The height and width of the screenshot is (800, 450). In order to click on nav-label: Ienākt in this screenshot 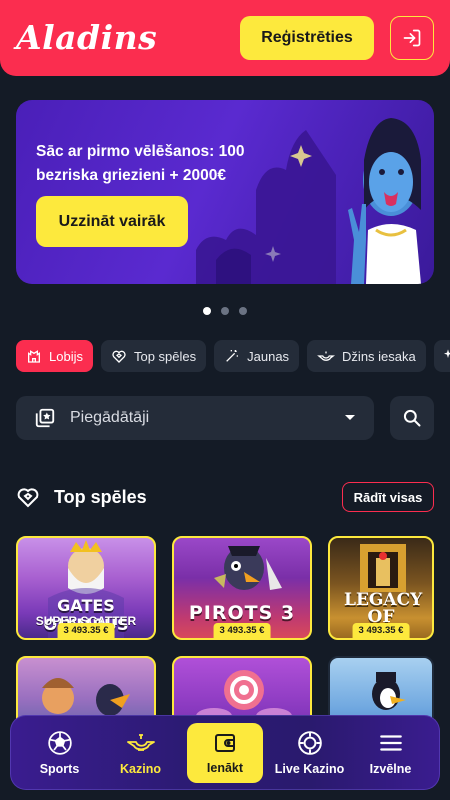, I will do `click(225, 767)`.